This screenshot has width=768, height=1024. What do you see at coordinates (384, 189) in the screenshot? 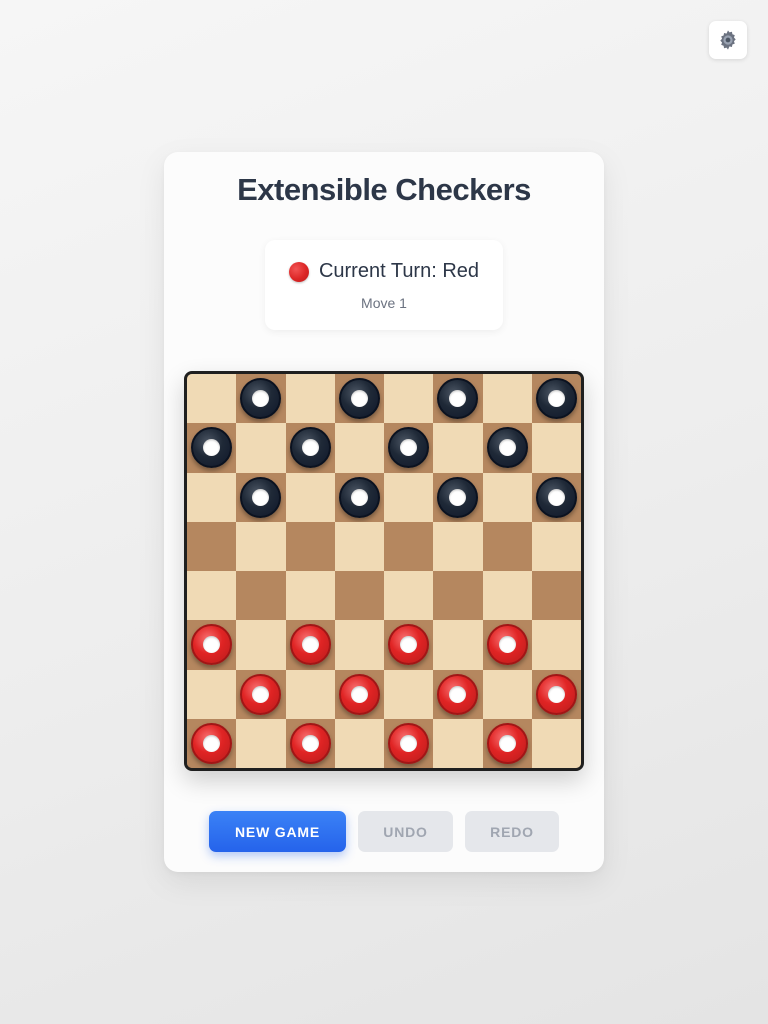
I see `game-title: Extensible Checkers` at bounding box center [384, 189].